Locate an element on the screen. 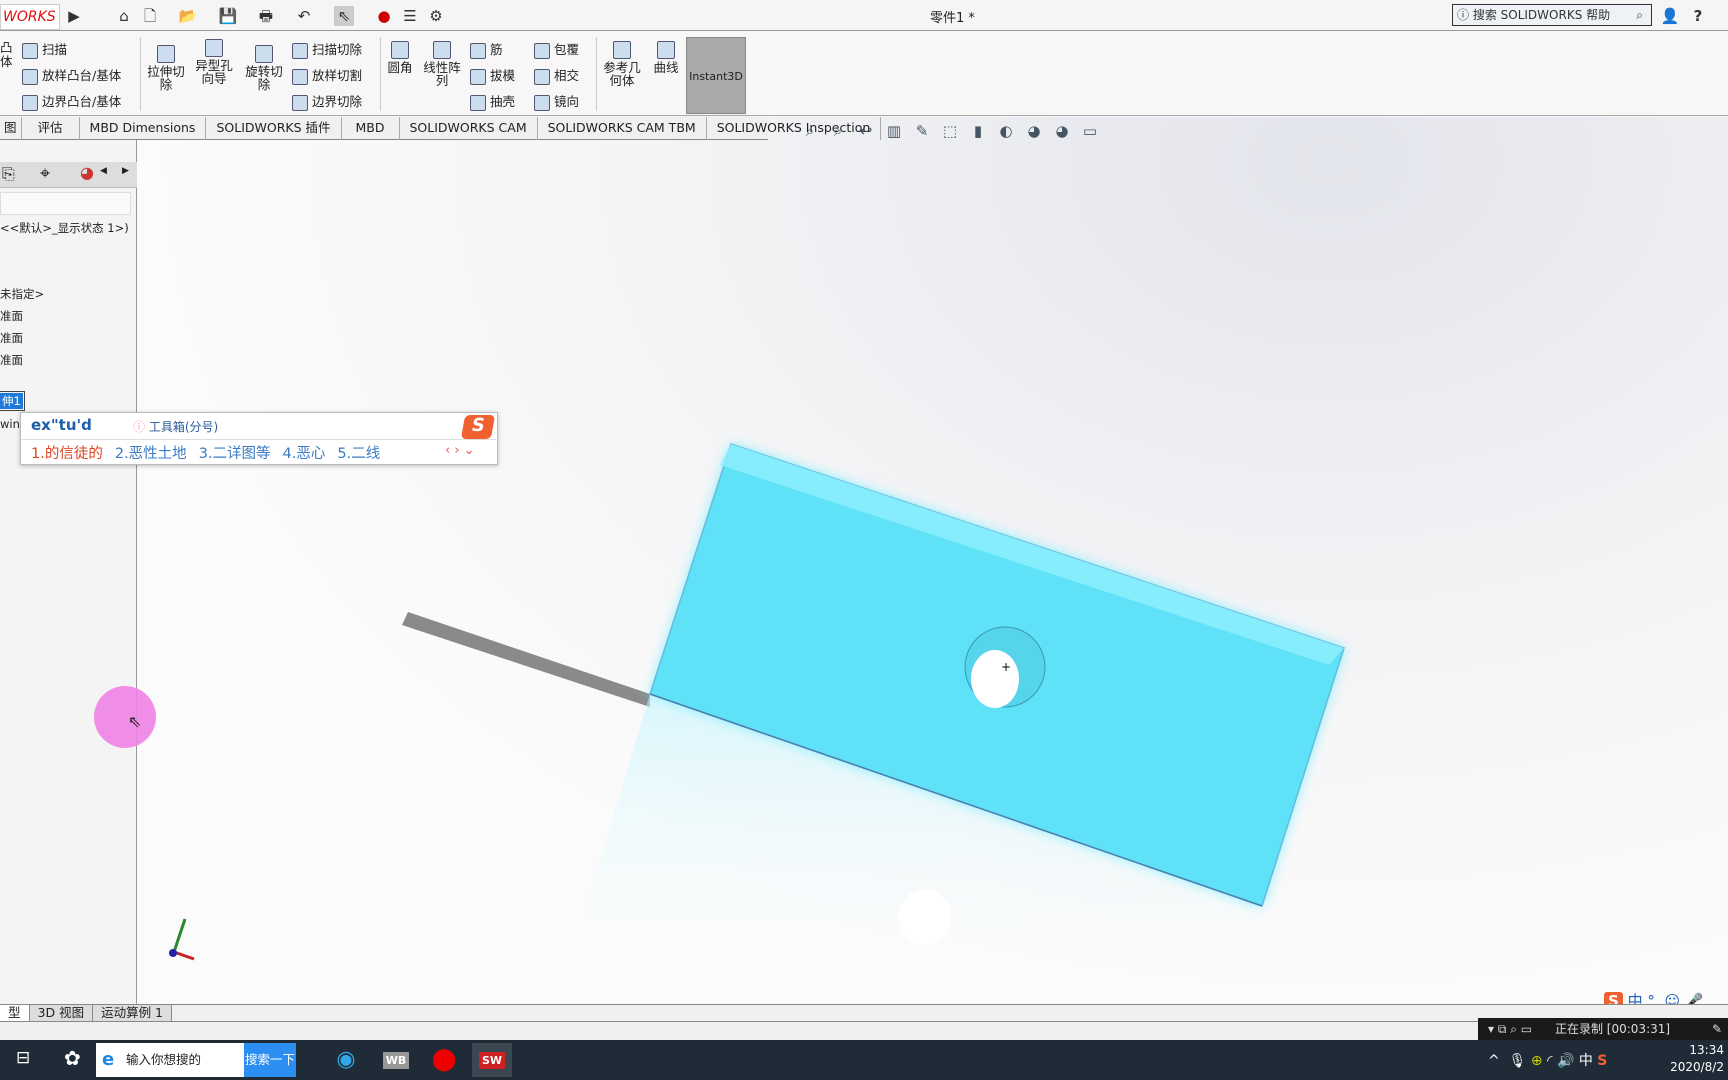 This screenshot has height=1080, width=1728. wifi-icon: ◜ is located at coordinates (1549, 1061).